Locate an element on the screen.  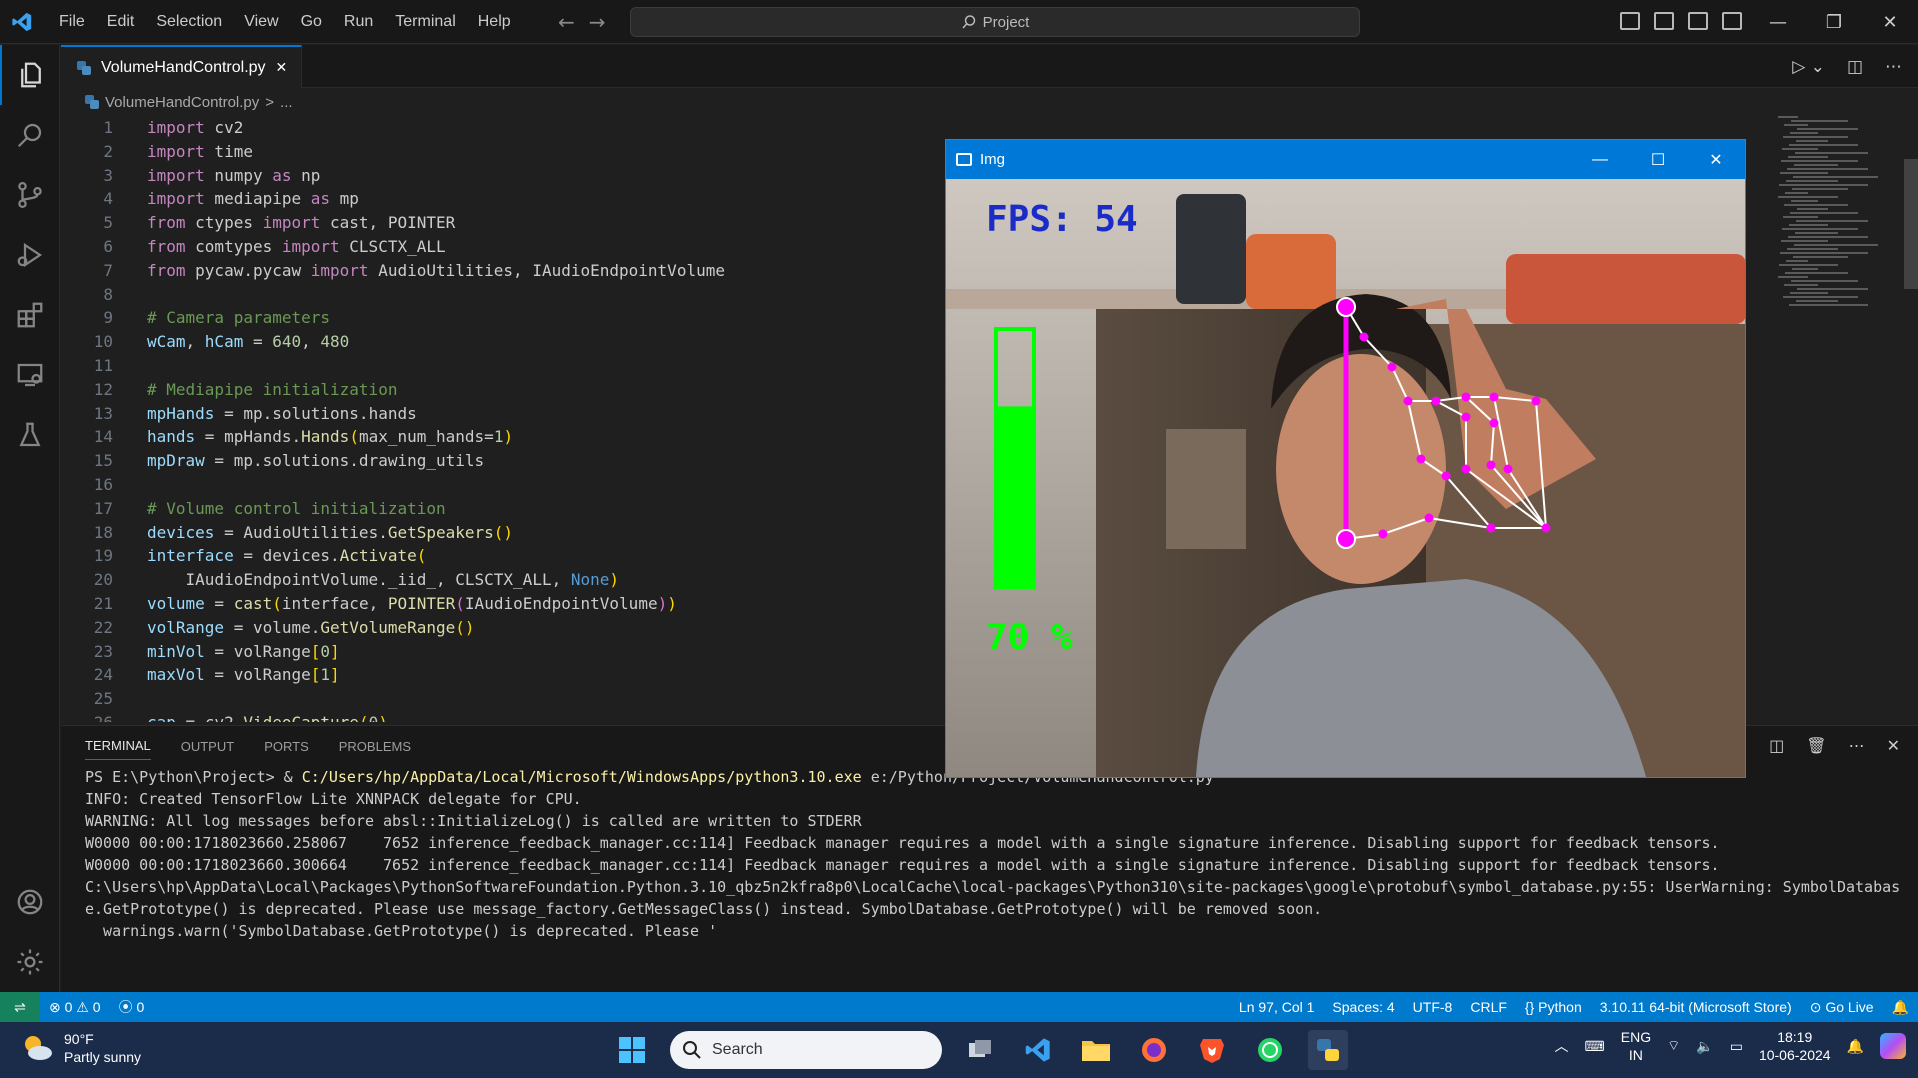
run-file-icon: ▷ ⌄ is located at coordinates (1808, 67).